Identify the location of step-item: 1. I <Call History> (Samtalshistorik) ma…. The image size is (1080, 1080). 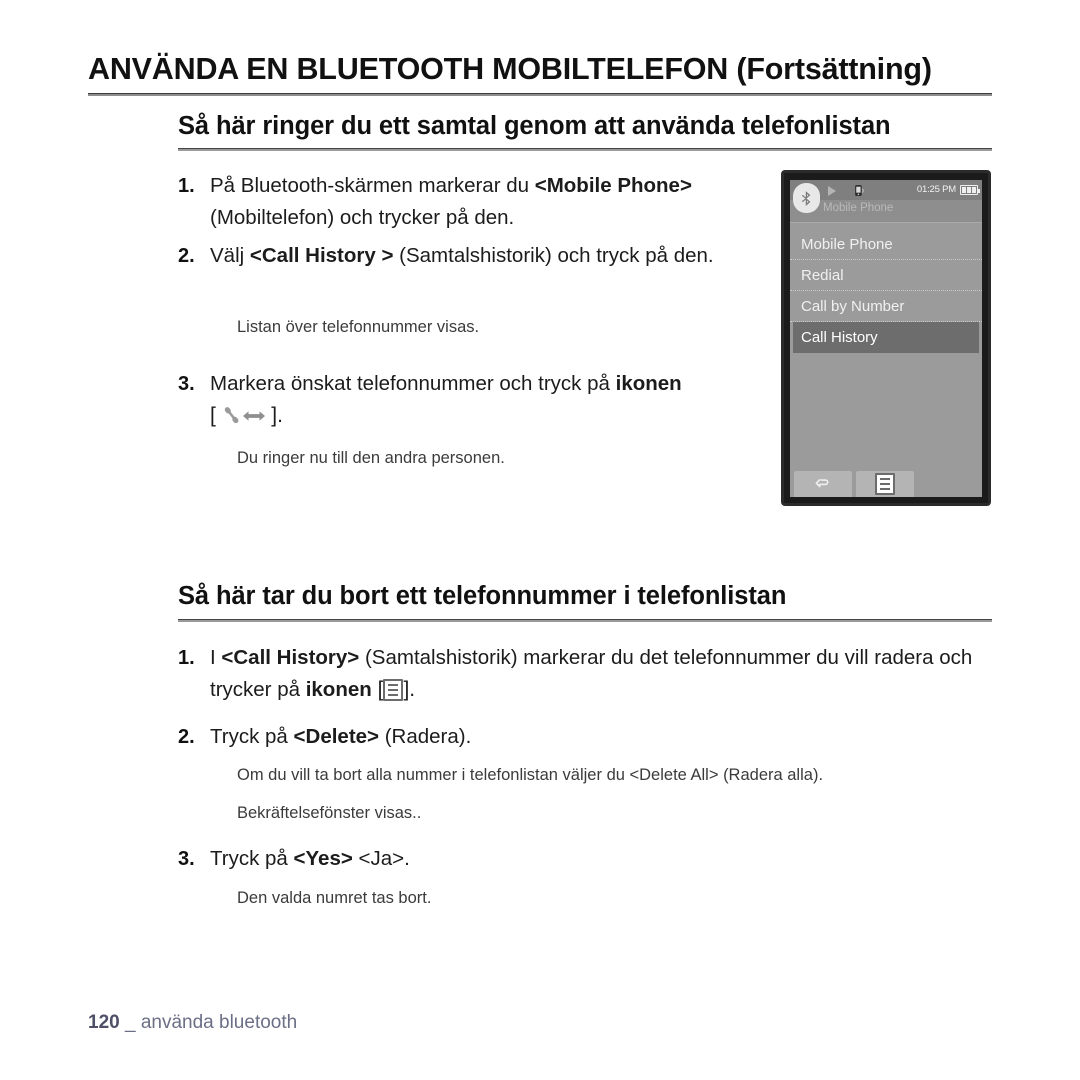
(584, 674).